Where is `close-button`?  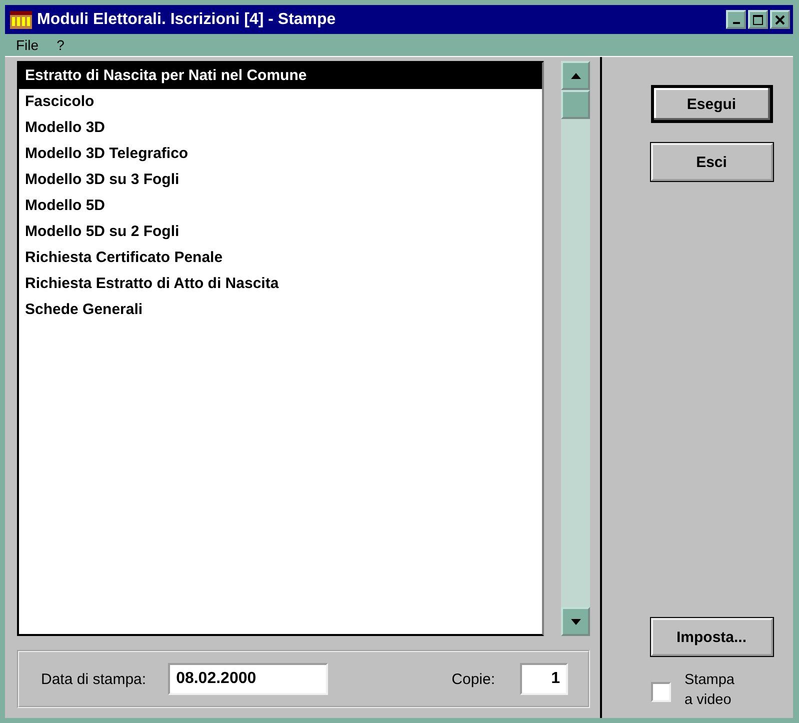 close-button is located at coordinates (780, 19).